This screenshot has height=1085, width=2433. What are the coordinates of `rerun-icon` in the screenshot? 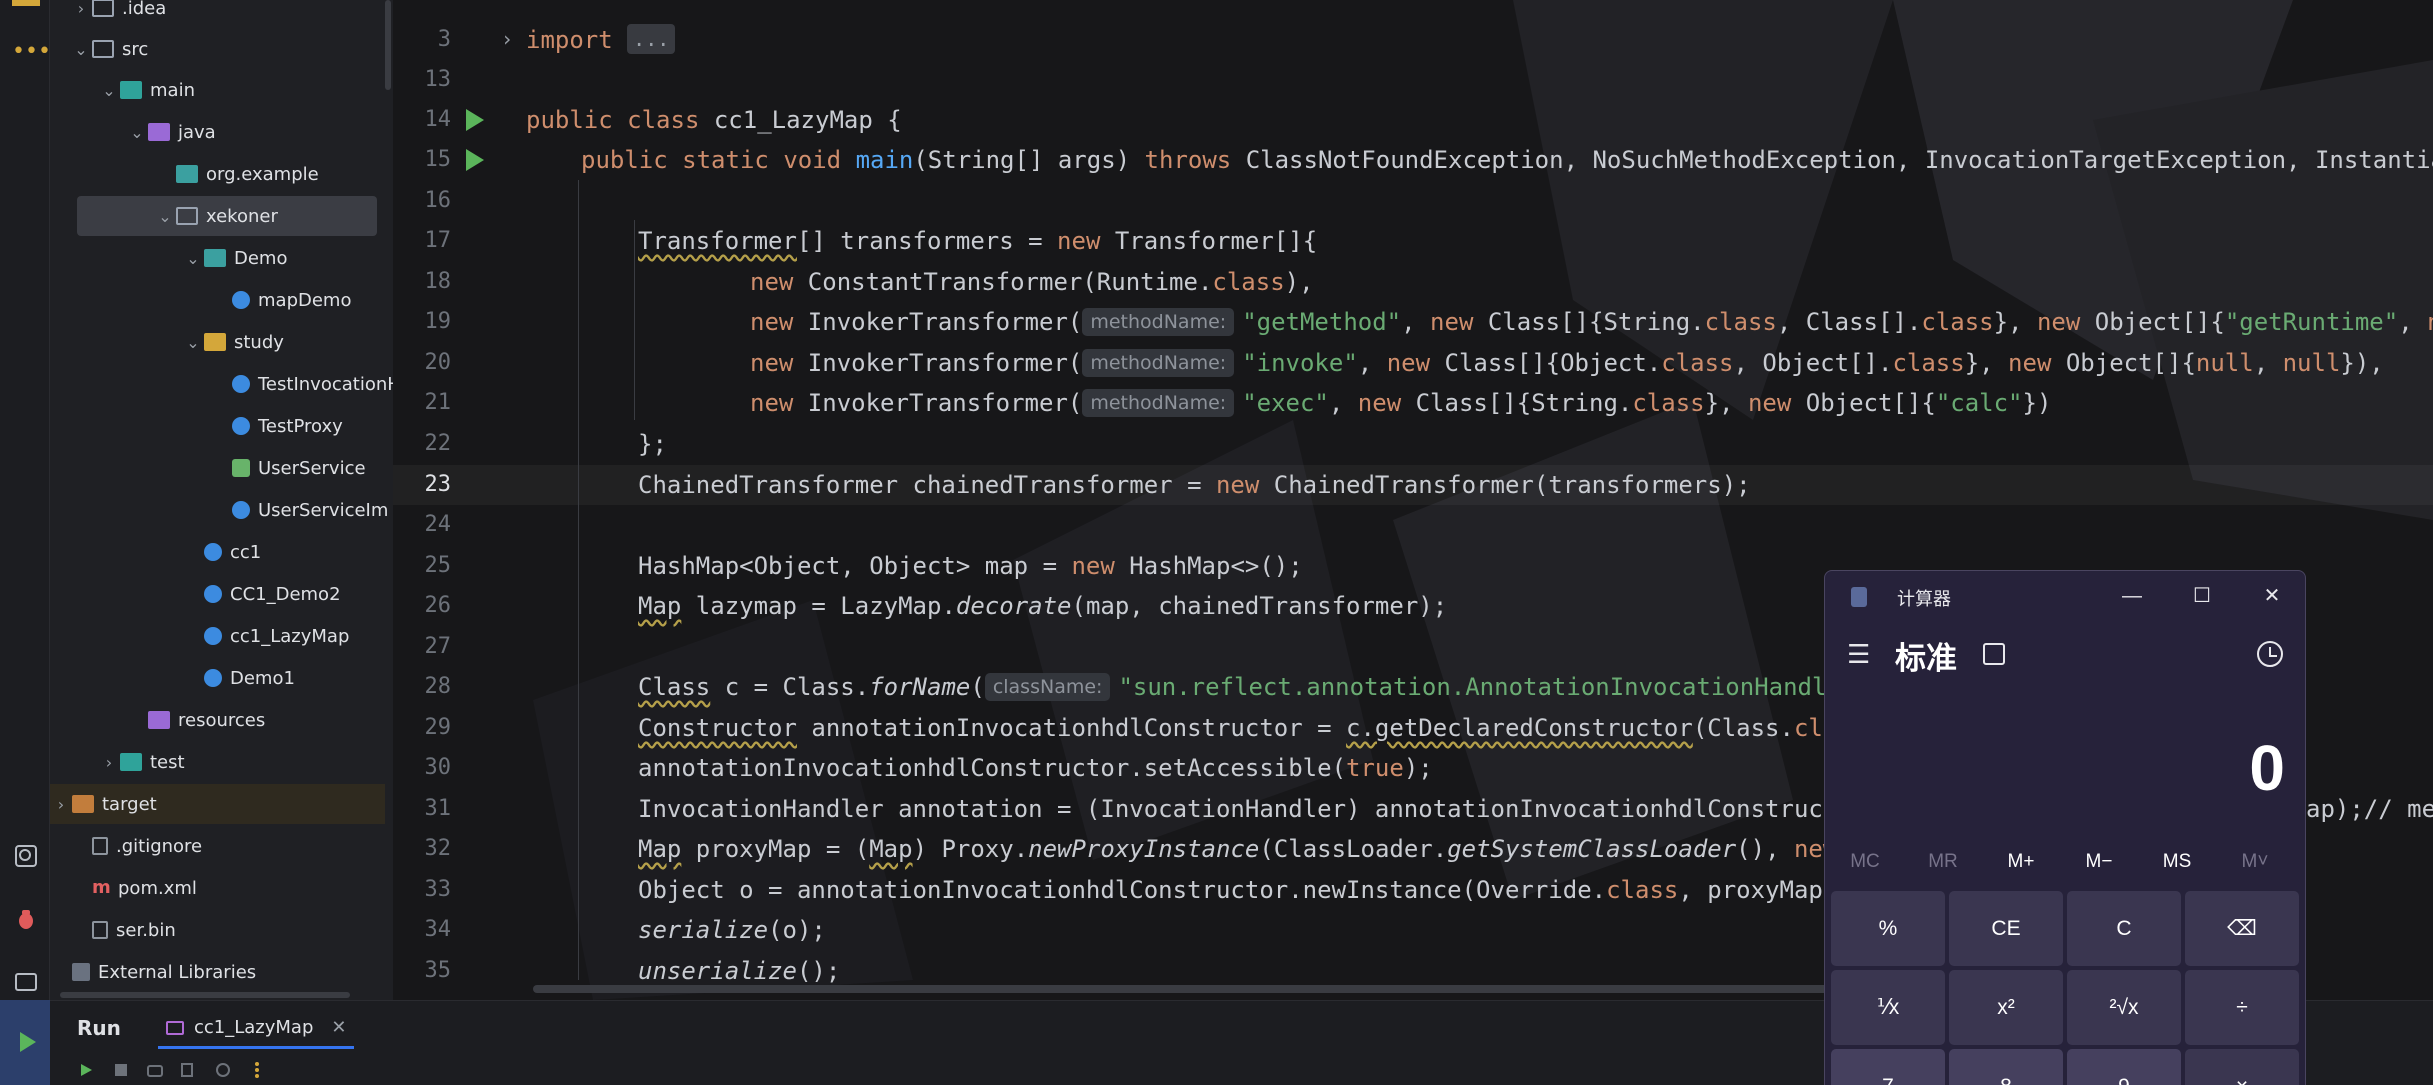 It's located at (87, 1070).